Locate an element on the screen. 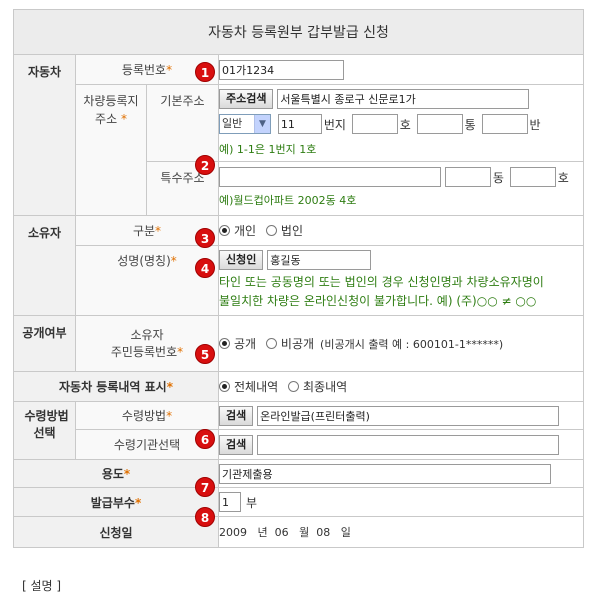 This screenshot has height=601, width=593. resident-number-label: 소유자 주민등록번호* is located at coordinates (147, 343).